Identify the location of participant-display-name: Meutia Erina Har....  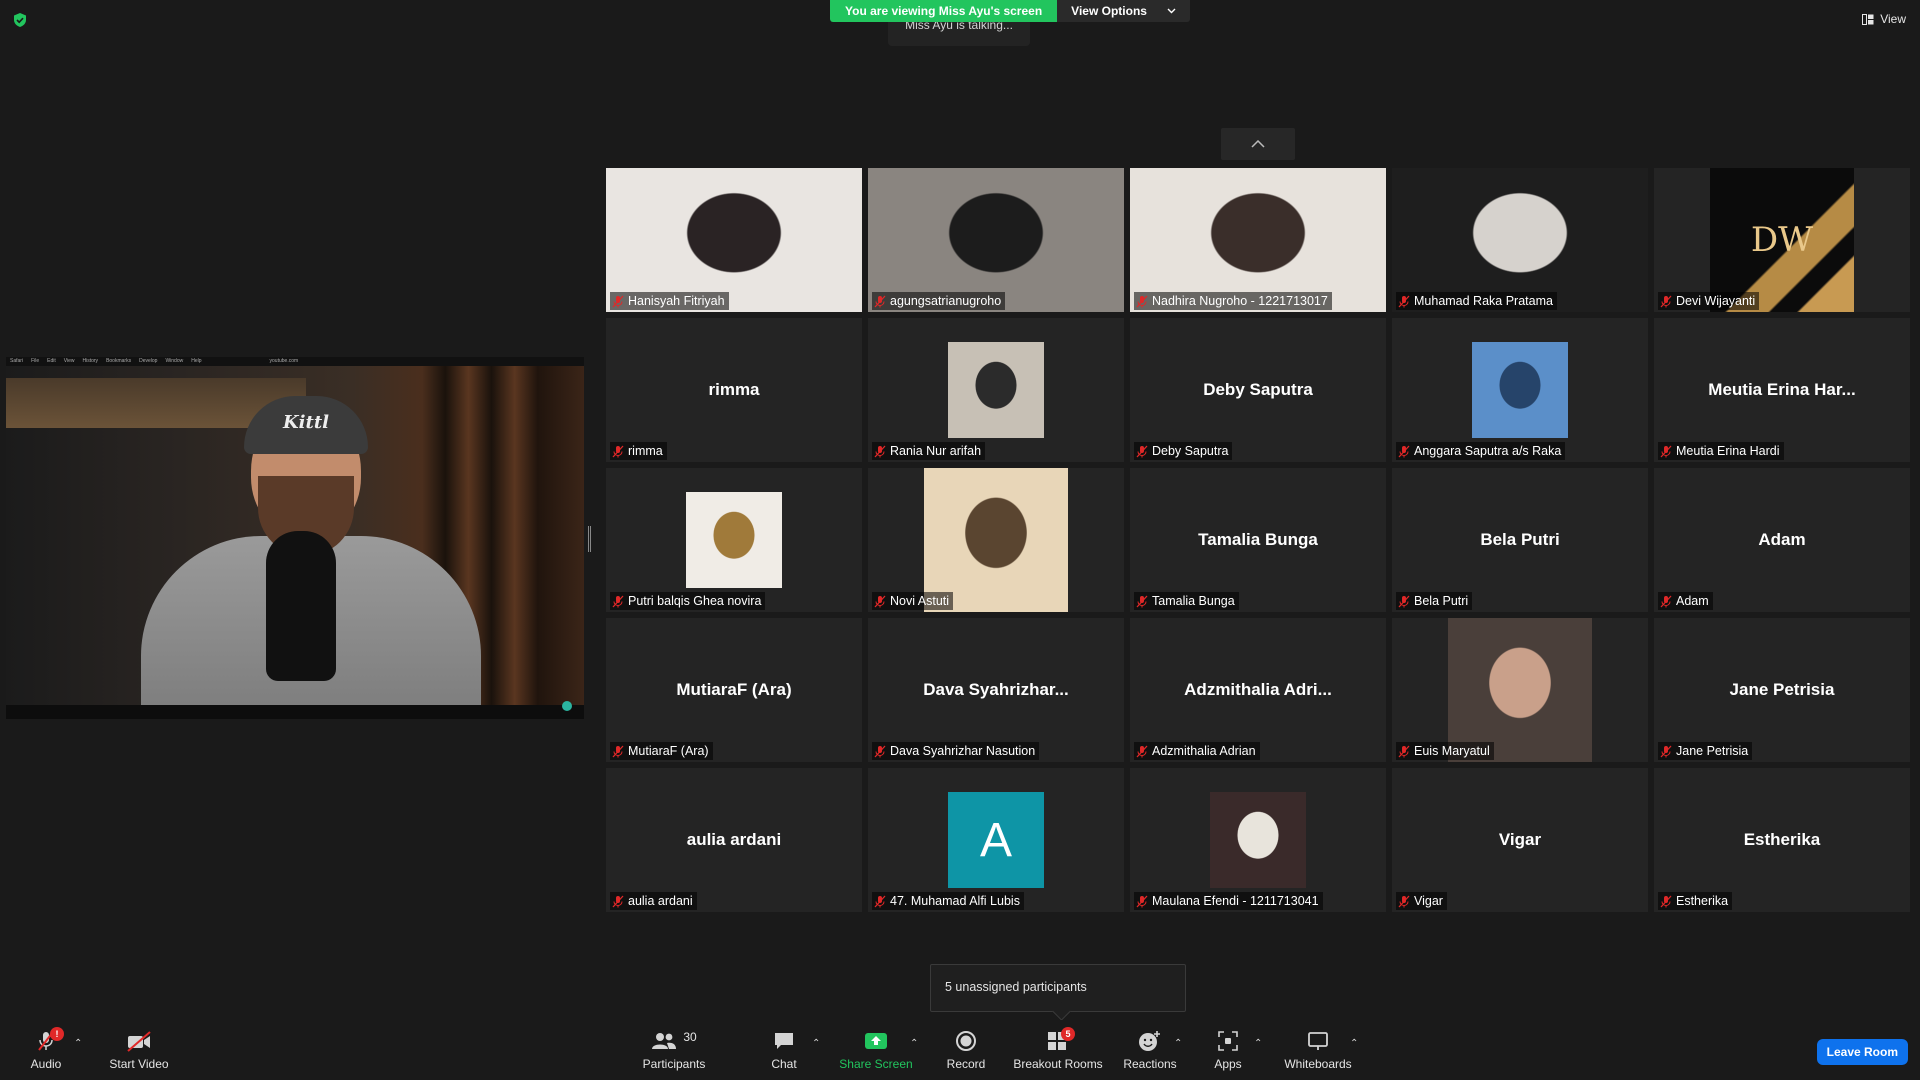
(1782, 389).